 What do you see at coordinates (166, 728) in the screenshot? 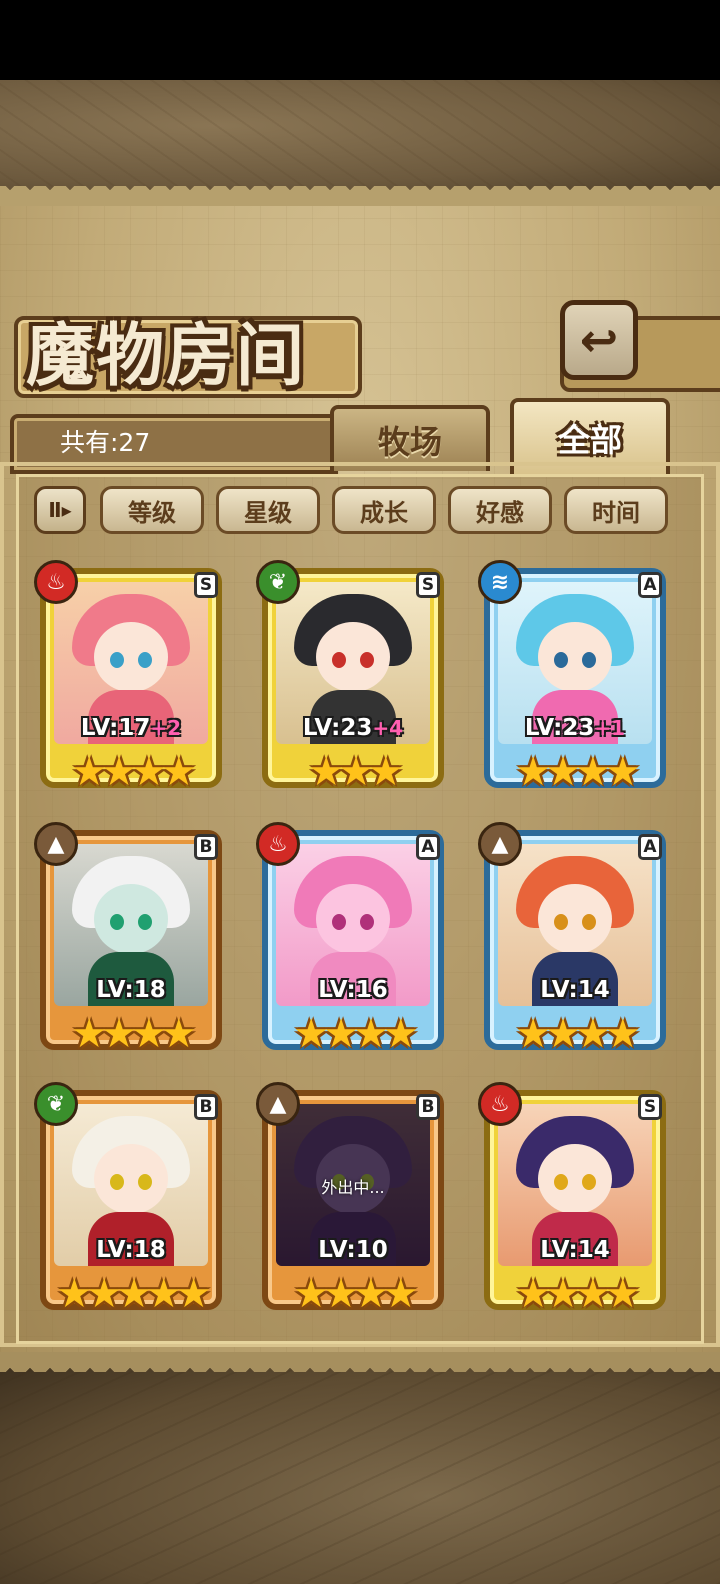
I see `level-plus: +2` at bounding box center [166, 728].